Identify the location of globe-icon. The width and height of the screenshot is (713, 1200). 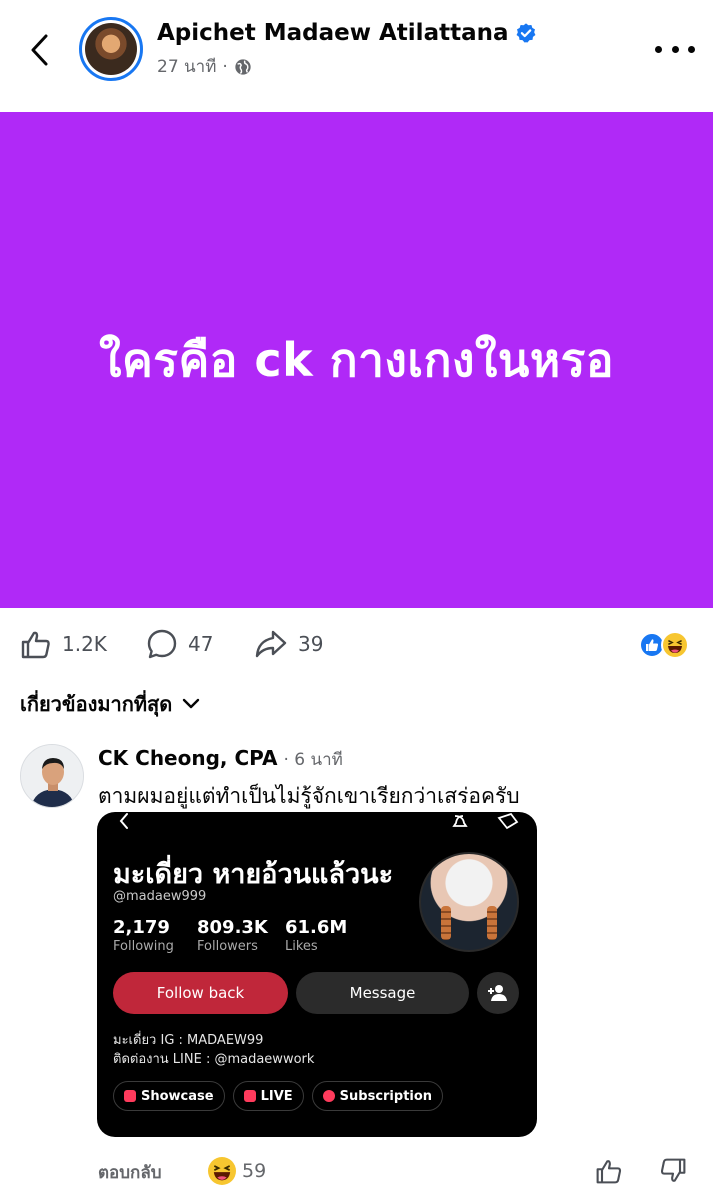
(243, 66).